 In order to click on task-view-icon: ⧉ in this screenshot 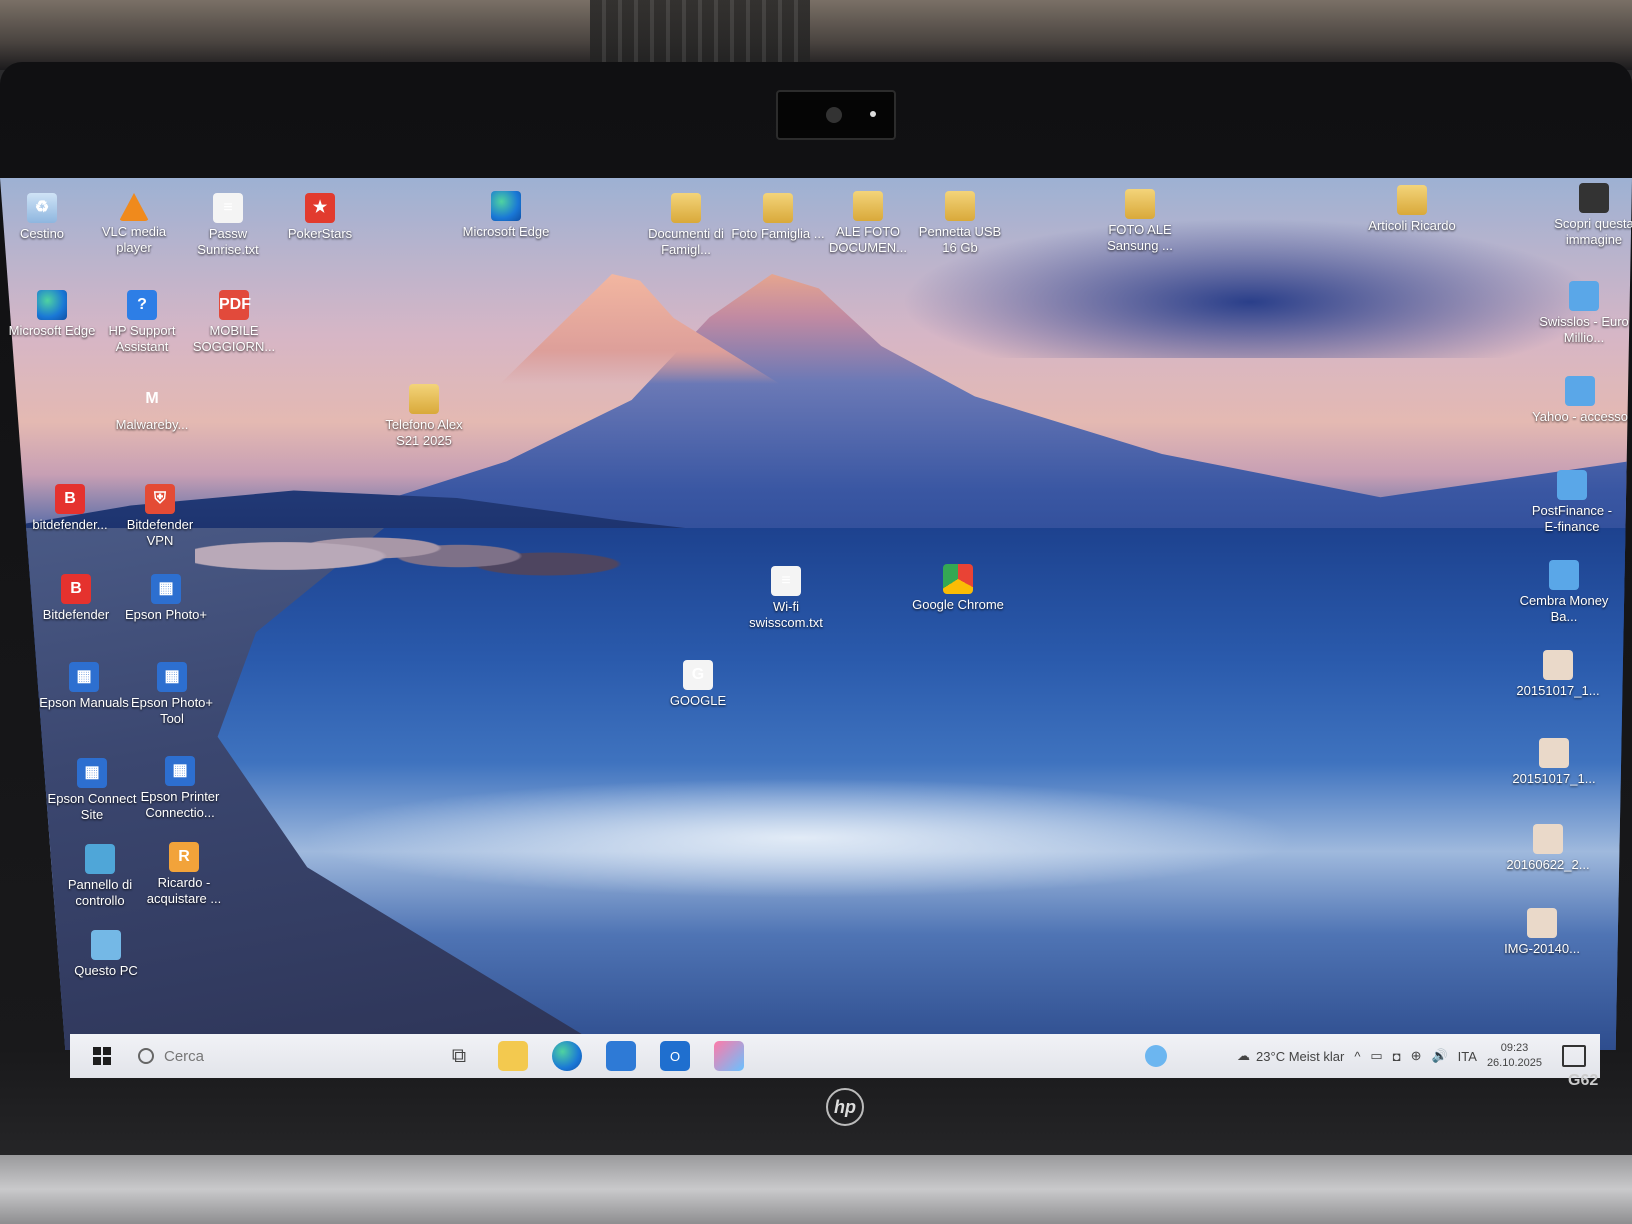, I will do `click(459, 1056)`.